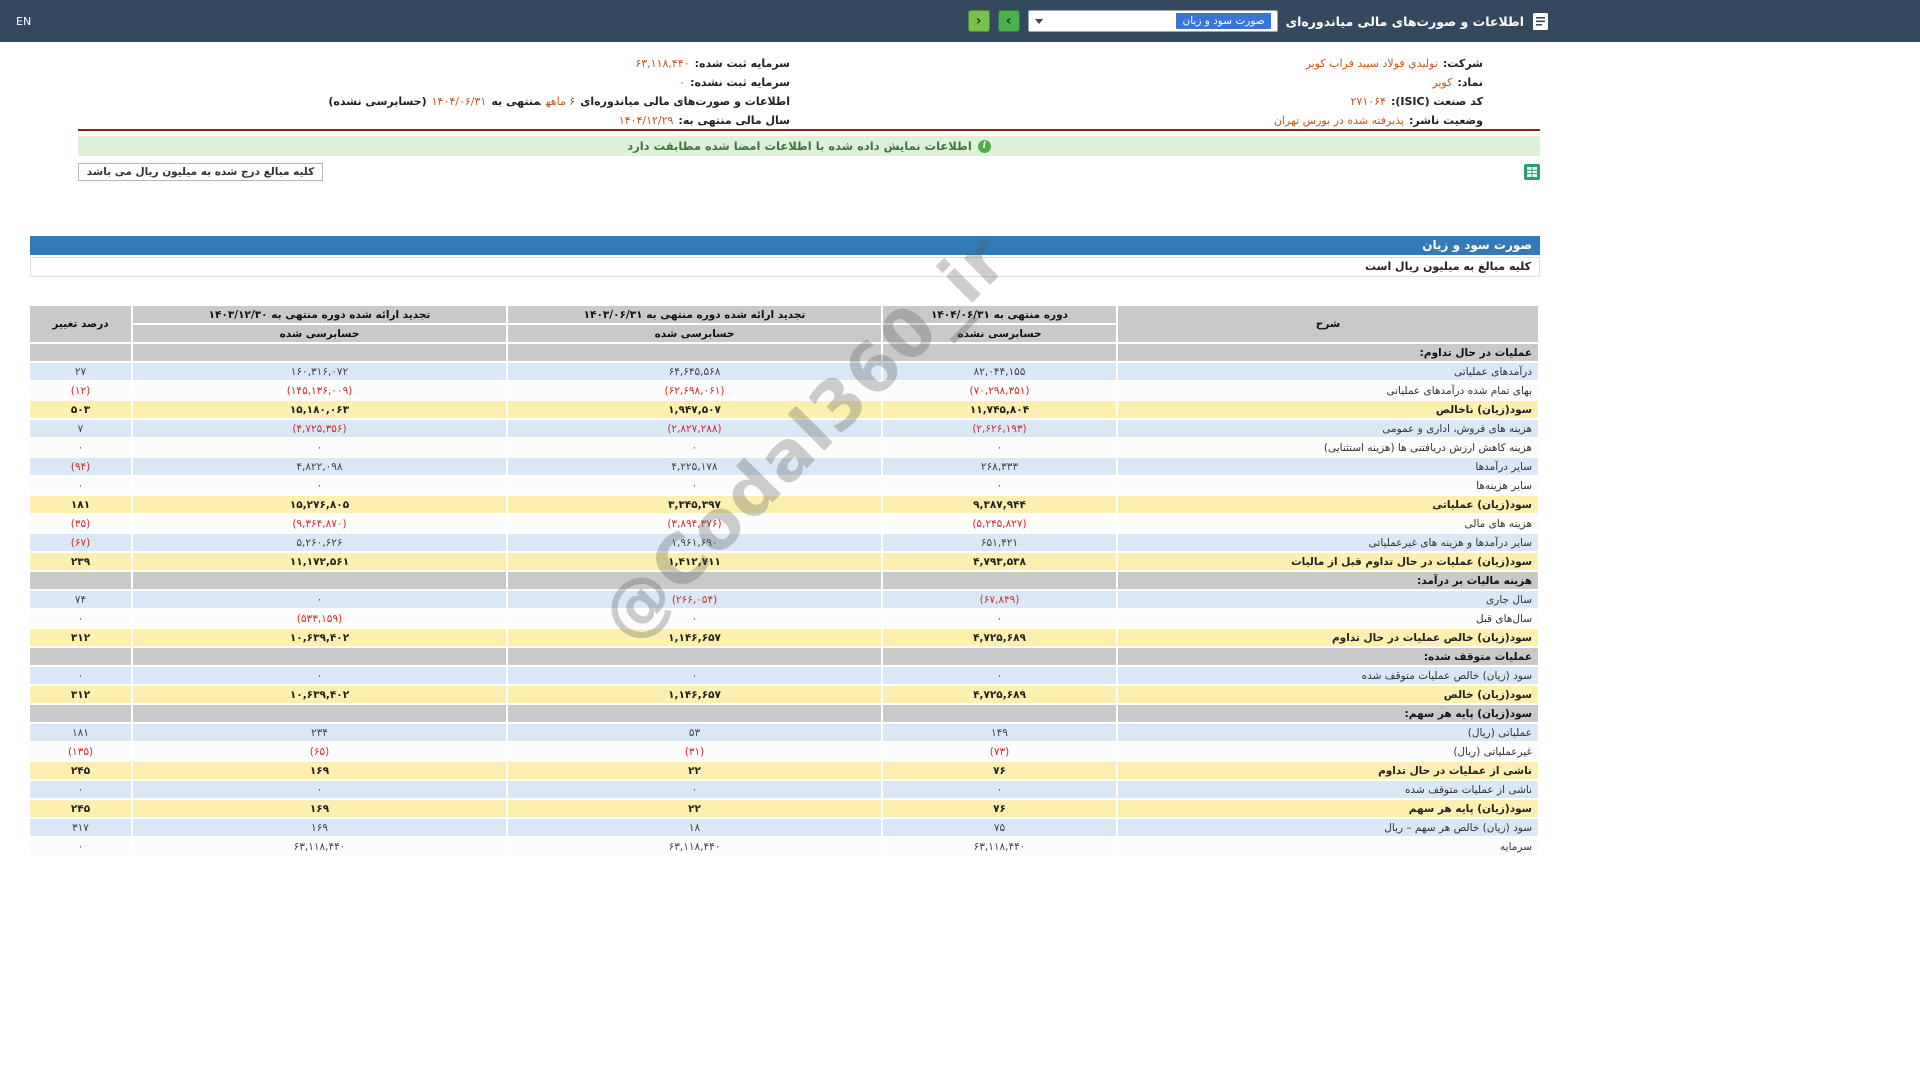  Describe the element at coordinates (1339, 120) in the screenshot. I see `info-value: پذیرفته شده در بورس تهران` at that location.